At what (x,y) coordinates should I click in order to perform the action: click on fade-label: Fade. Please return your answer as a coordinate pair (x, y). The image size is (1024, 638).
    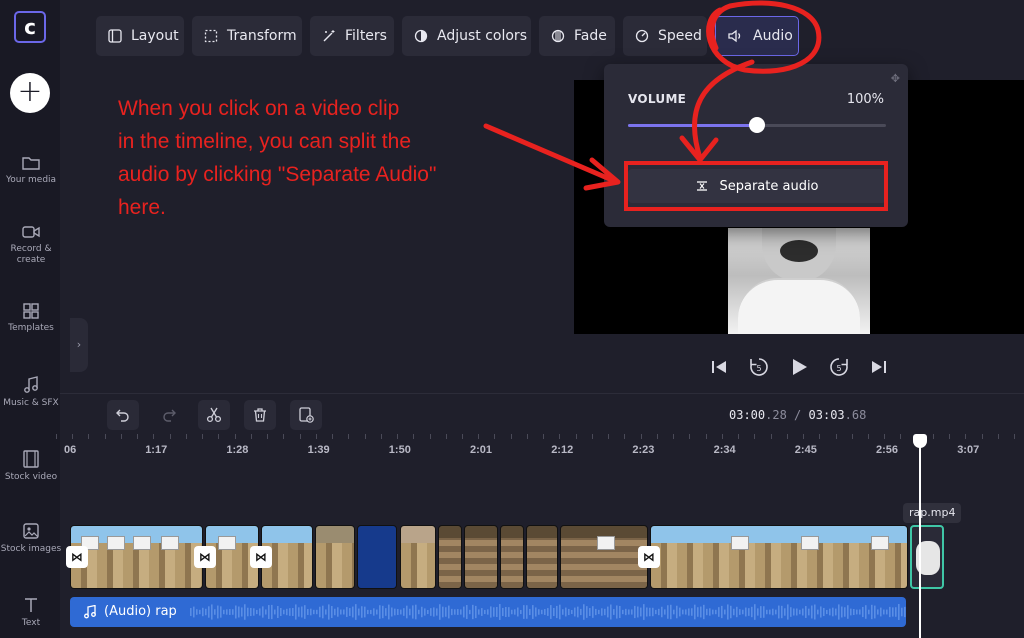
    Looking at the image, I should click on (590, 36).